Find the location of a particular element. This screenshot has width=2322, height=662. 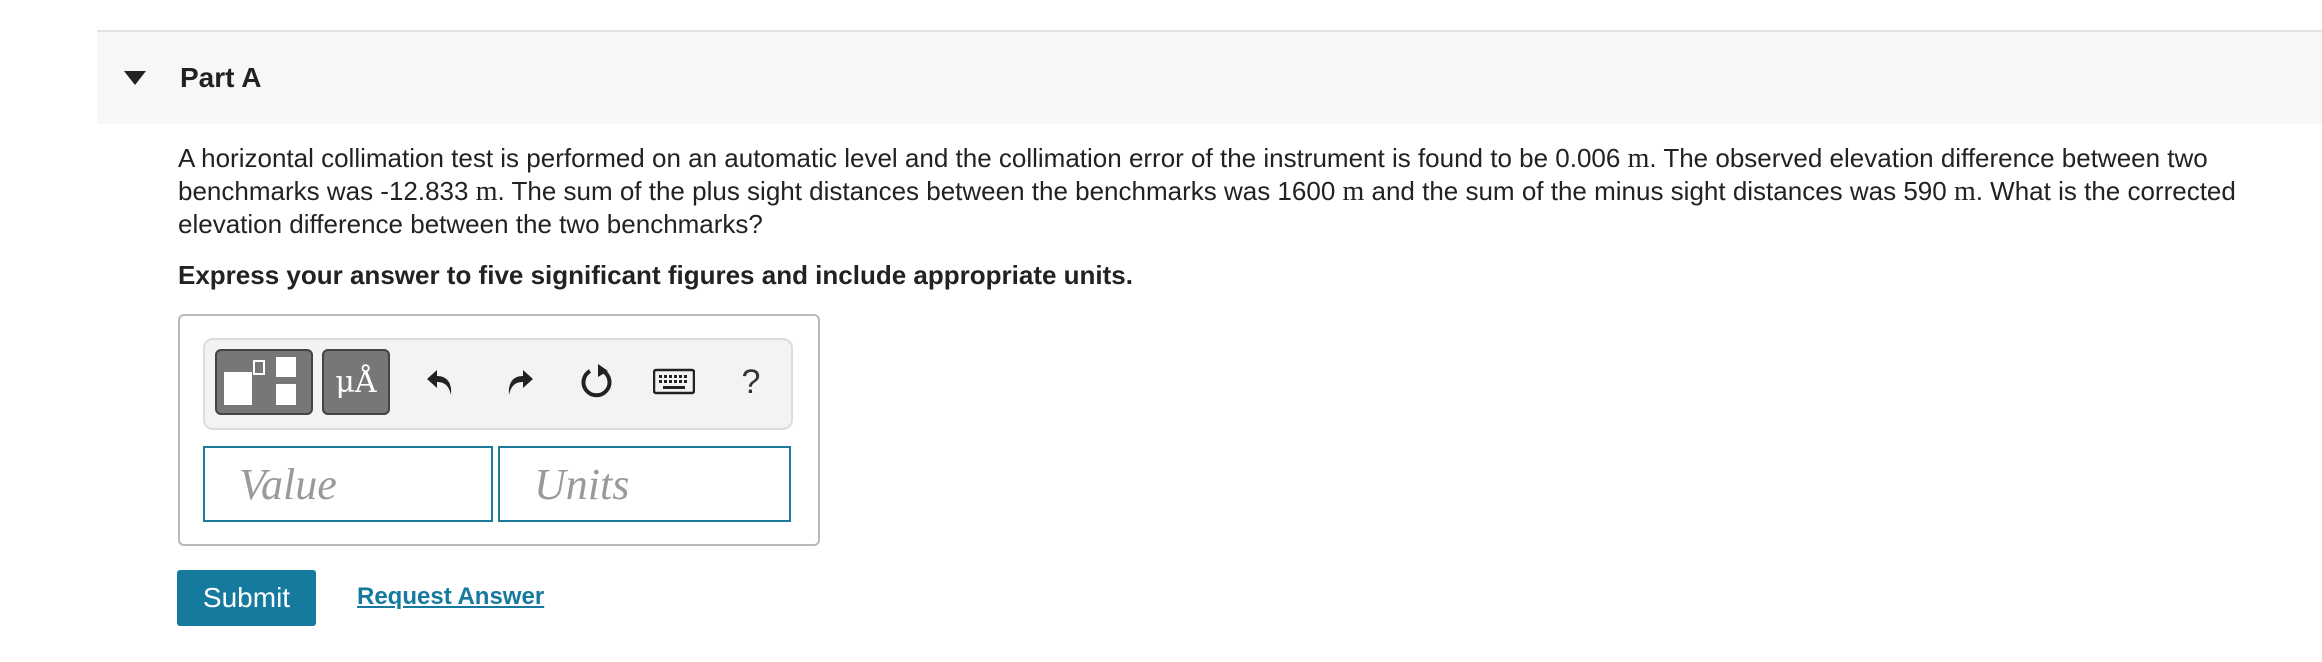

keyboard-icon is located at coordinates (674, 381).